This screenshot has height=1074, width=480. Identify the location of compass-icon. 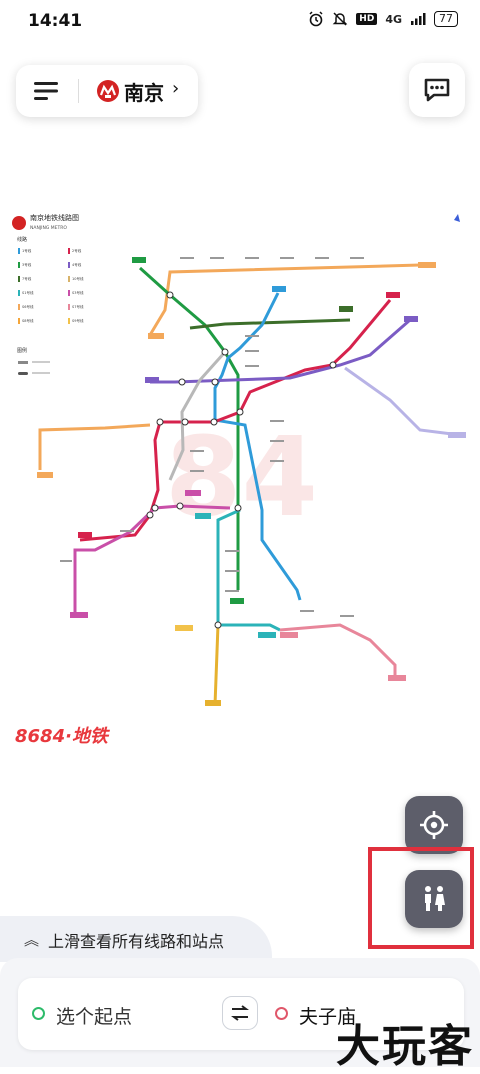
(457, 218).